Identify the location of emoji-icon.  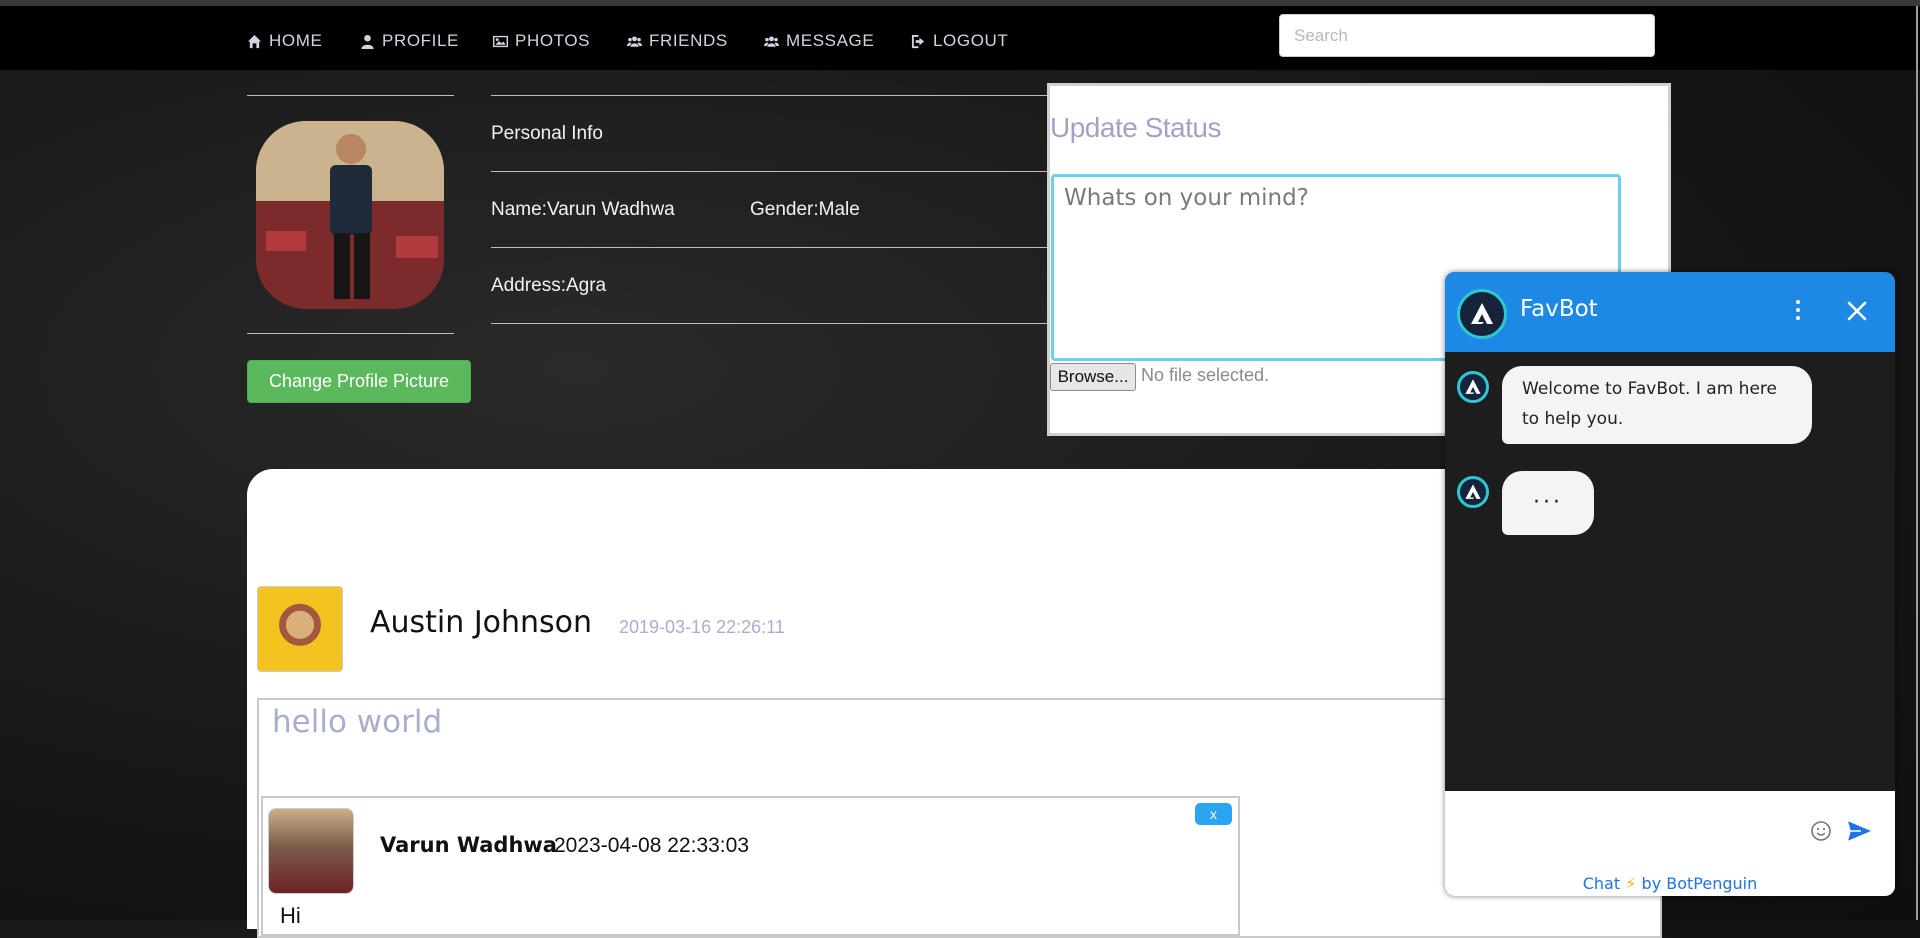
(1821, 831).